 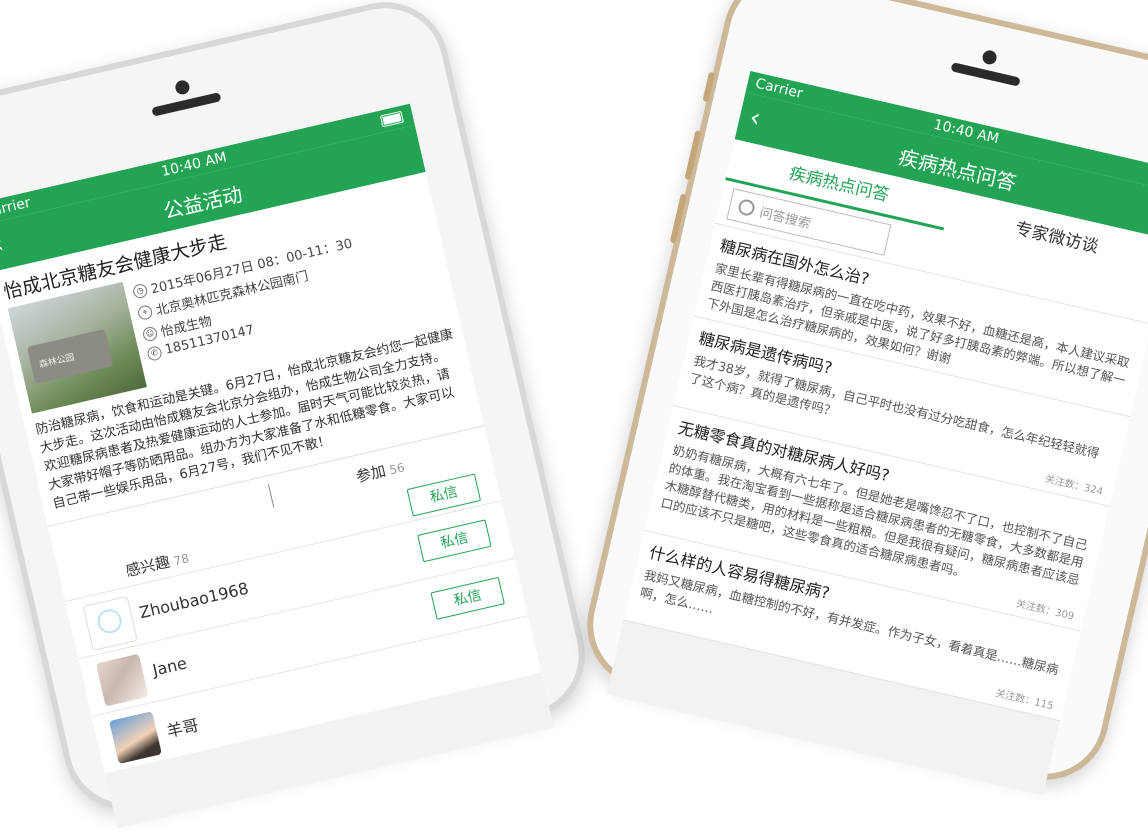 I want to click on interest-label: 感兴趣, so click(x=147, y=566).